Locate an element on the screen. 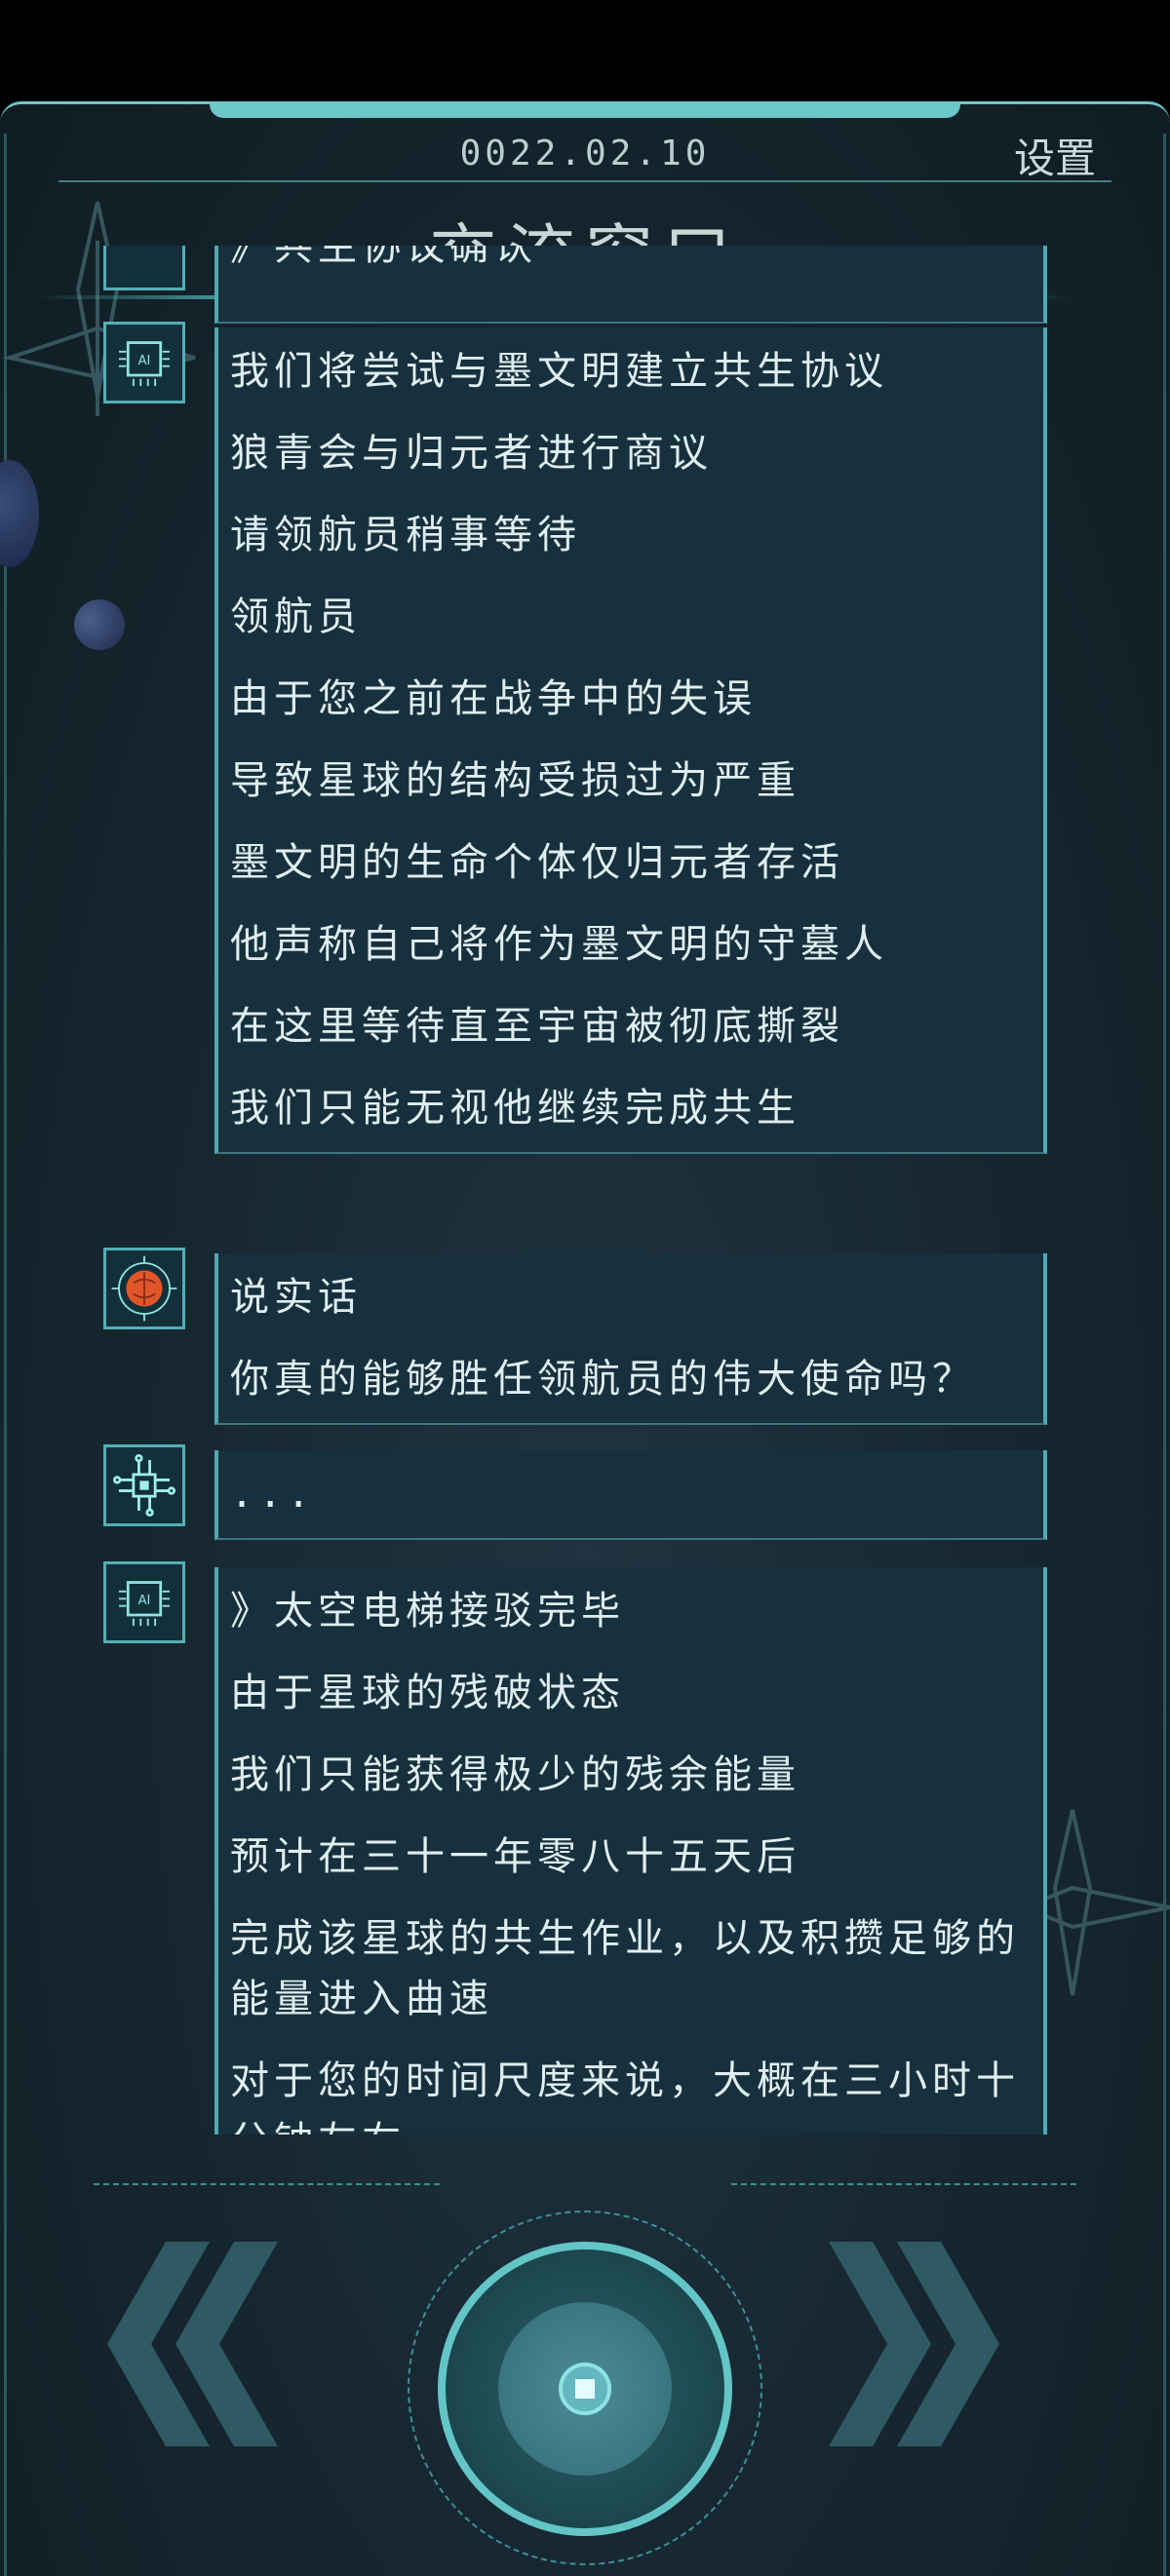  double-chevron-left-icon is located at coordinates (229, 2344).